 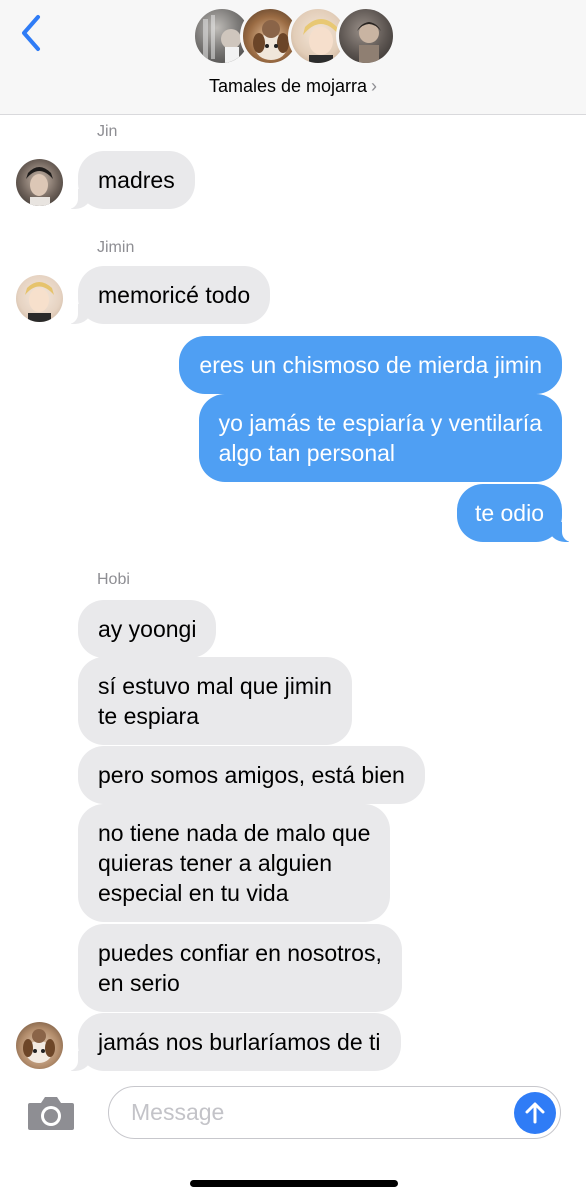 What do you see at coordinates (215, 863) in the screenshot?
I see `message-text-line: quieras tener a alguien` at bounding box center [215, 863].